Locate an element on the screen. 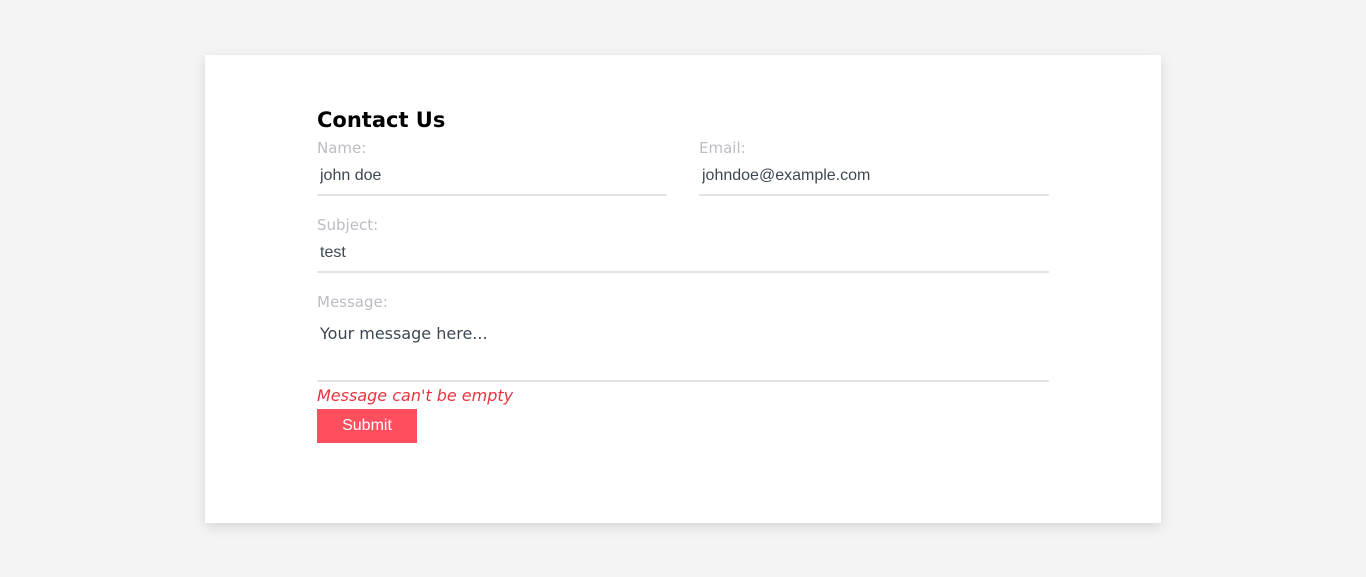 The height and width of the screenshot is (577, 1366). email-input is located at coordinates (874, 177).